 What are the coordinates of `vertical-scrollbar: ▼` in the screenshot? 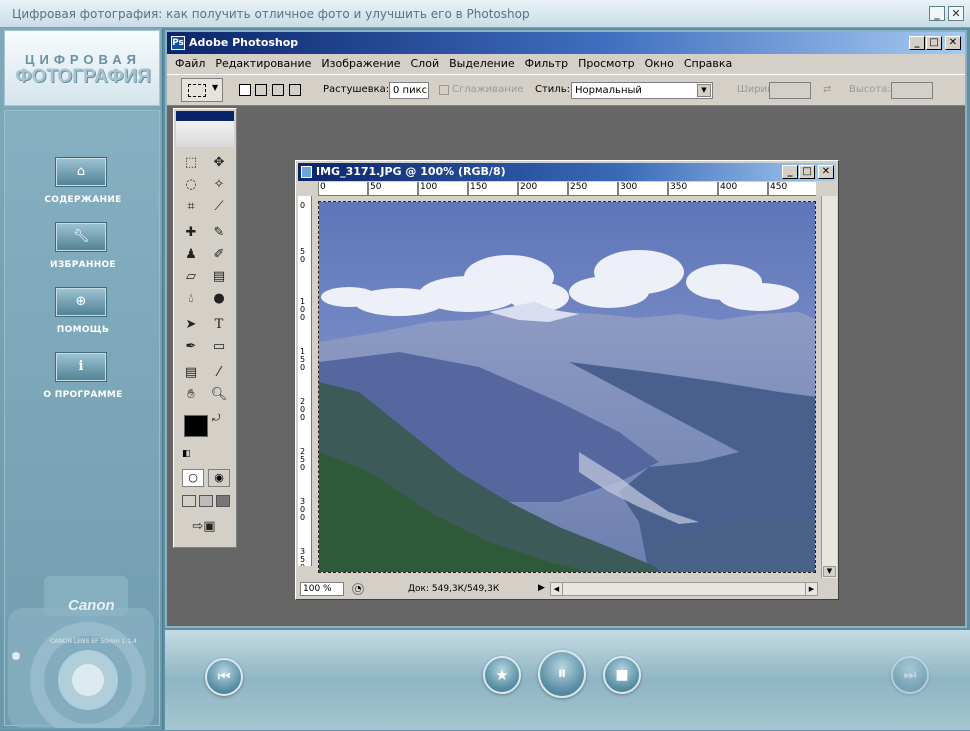 It's located at (829, 387).